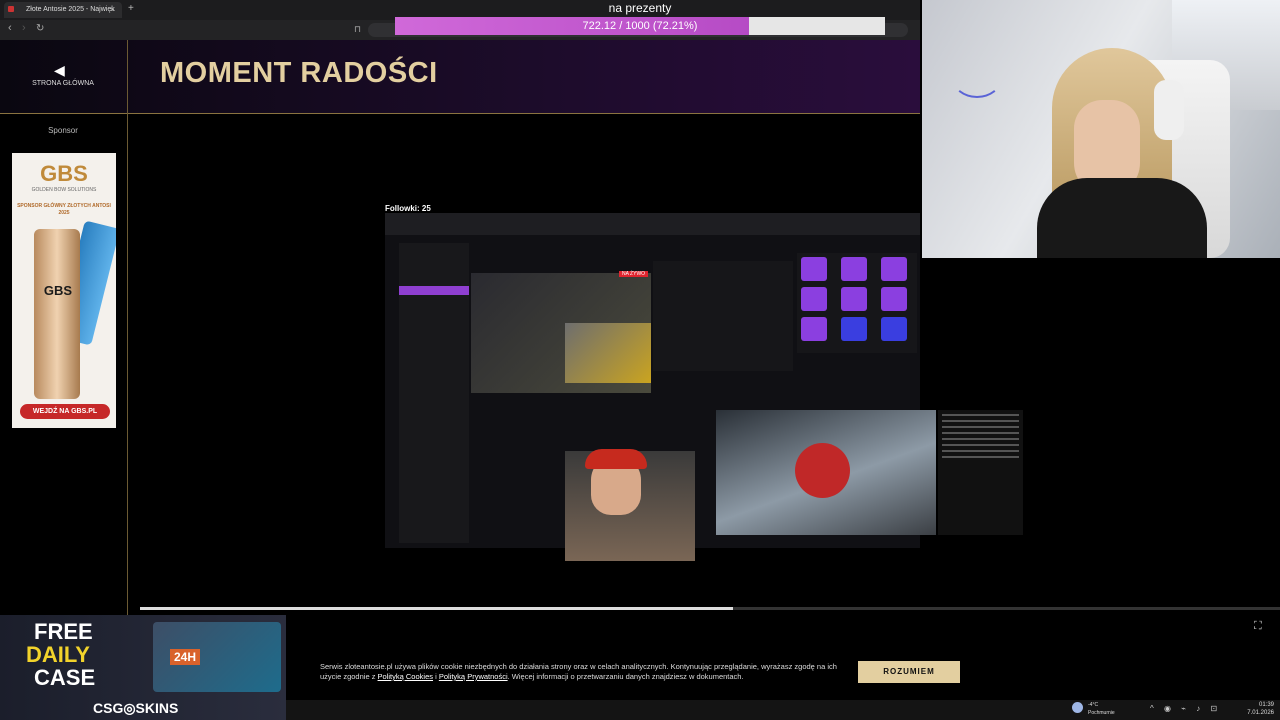 This screenshot has width=1280, height=720. Describe the element at coordinates (10, 28) in the screenshot. I see `back-icon: ‹` at that location.